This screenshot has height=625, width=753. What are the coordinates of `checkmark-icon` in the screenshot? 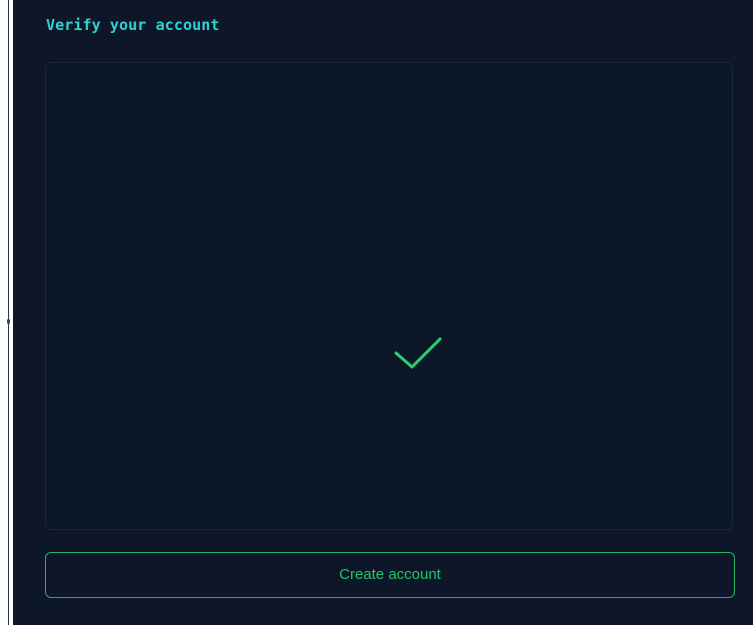 It's located at (418, 353).